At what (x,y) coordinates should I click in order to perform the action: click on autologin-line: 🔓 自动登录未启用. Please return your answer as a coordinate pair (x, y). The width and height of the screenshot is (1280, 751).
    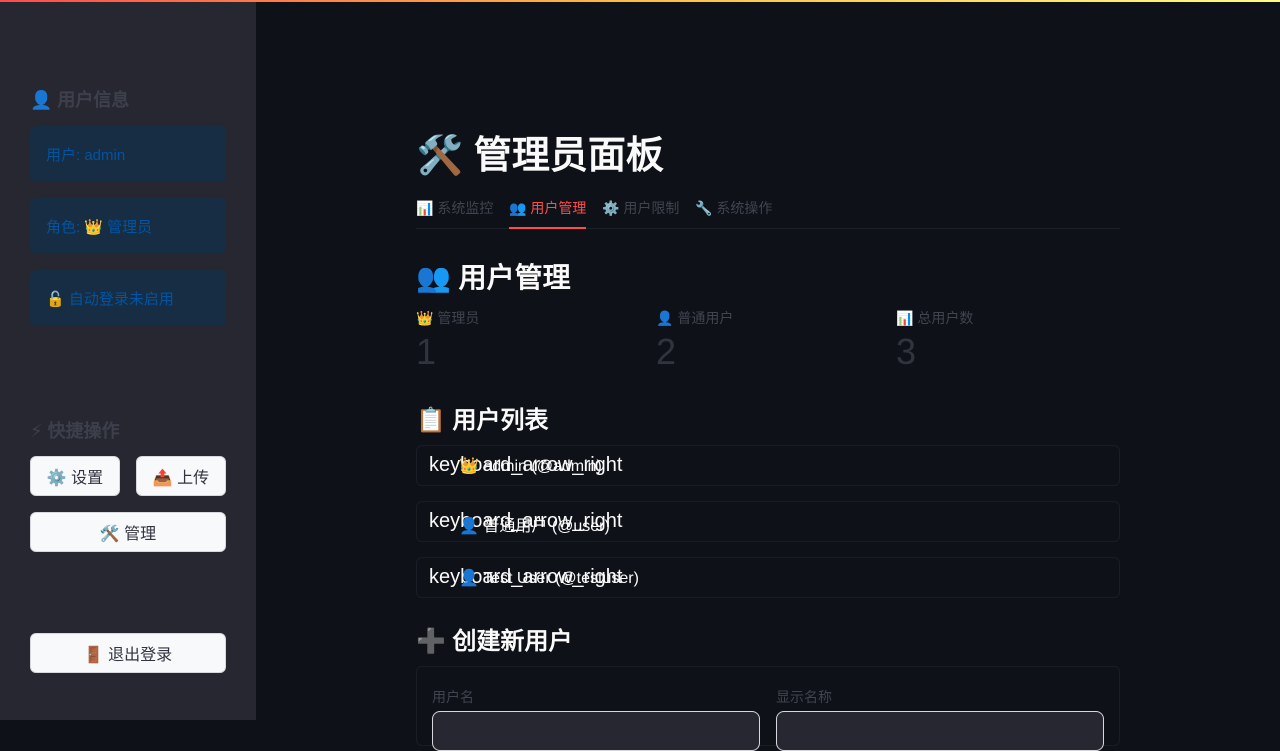
    Looking at the image, I should click on (110, 299).